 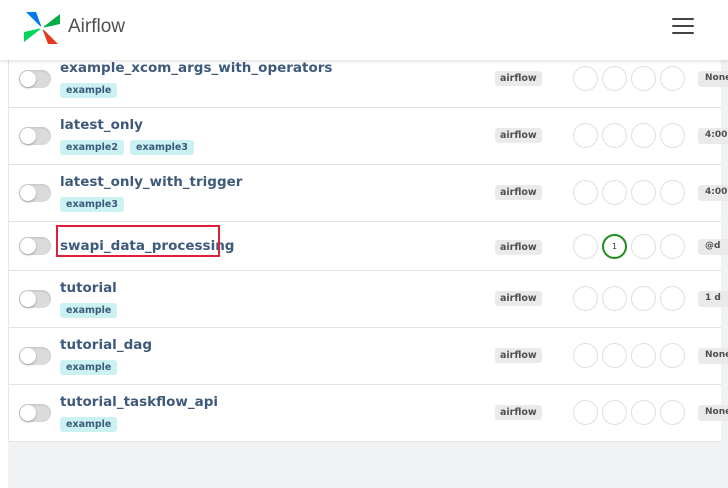 What do you see at coordinates (713, 247) in the screenshot?
I see `schedule-badge: @d` at bounding box center [713, 247].